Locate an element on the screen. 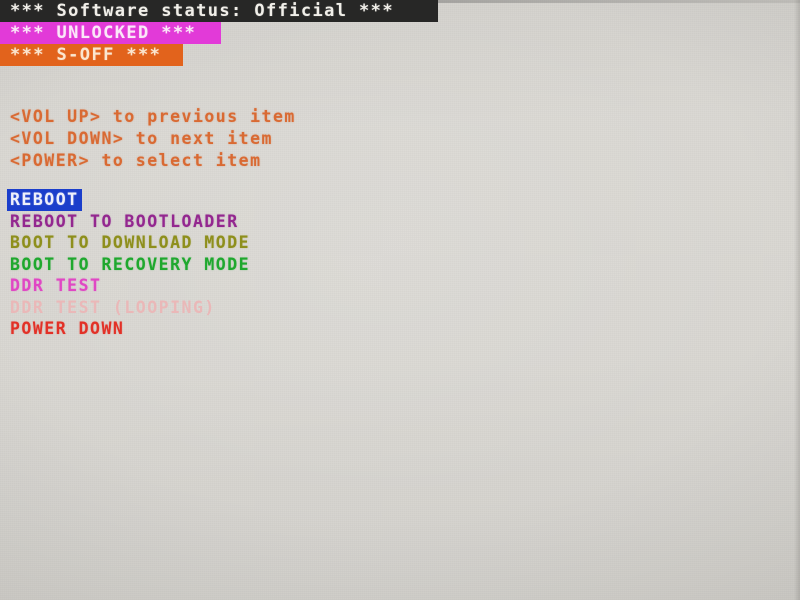 Image resolution: width=800 pixels, height=600 pixels. menu-item-power-down: POWER DOWN is located at coordinates (67, 329).